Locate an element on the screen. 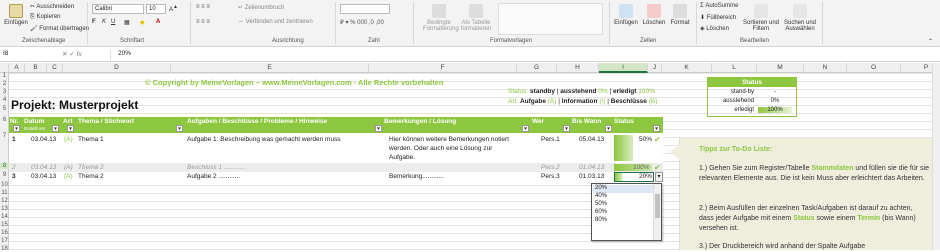 The image size is (940, 252). column-header-b: B is located at coordinates (36, 68).